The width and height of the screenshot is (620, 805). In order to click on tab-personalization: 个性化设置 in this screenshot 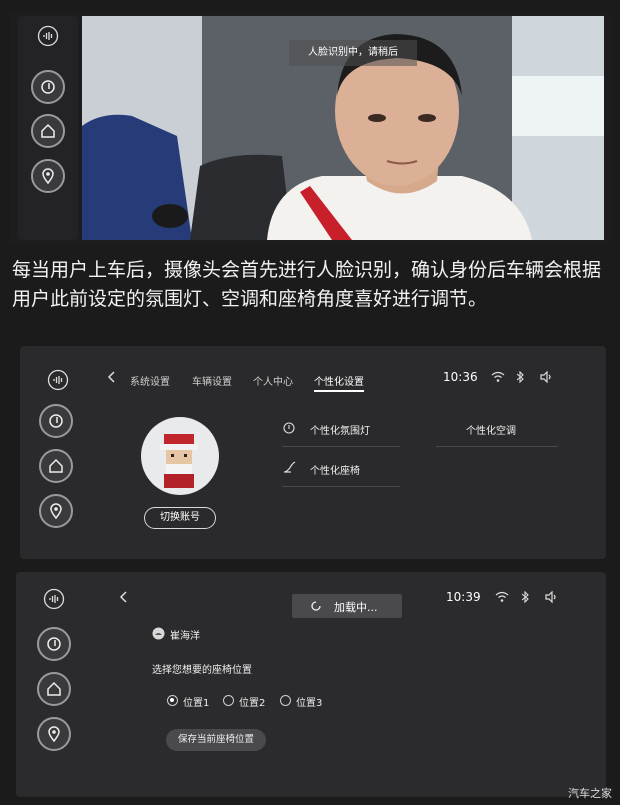, I will do `click(339, 382)`.